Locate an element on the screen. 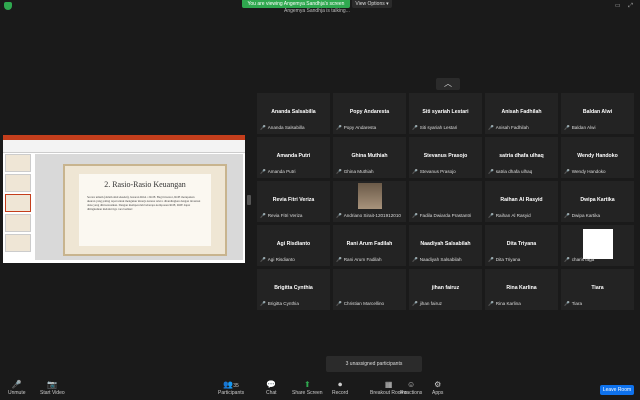  participants-count: 35 is located at coordinates (236, 386).